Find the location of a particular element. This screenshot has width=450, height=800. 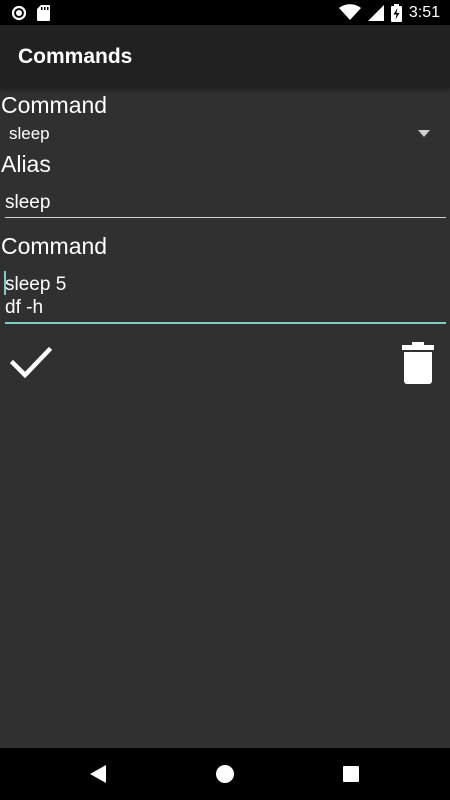

status-right-icons: 3:51 is located at coordinates (389, 12).